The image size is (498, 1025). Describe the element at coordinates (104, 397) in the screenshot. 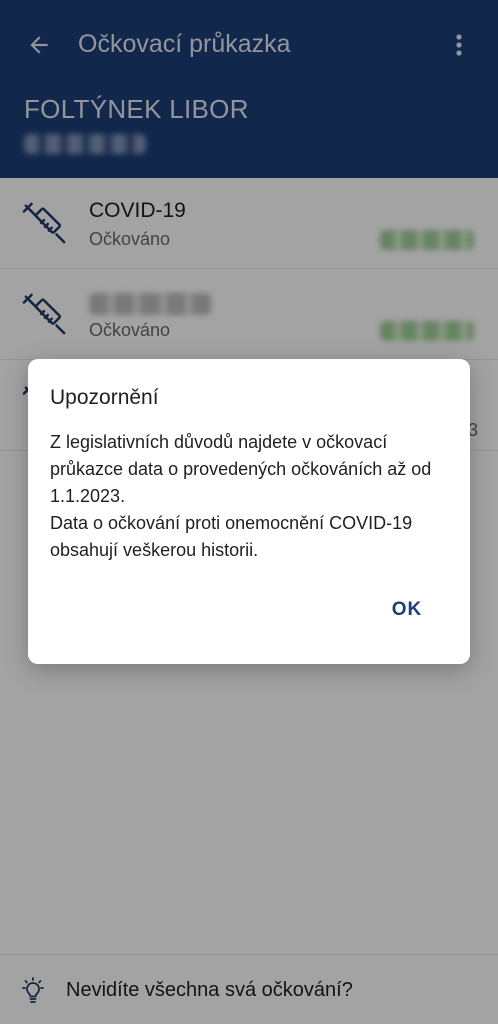

I see `dialog-title: Upozornění` at that location.